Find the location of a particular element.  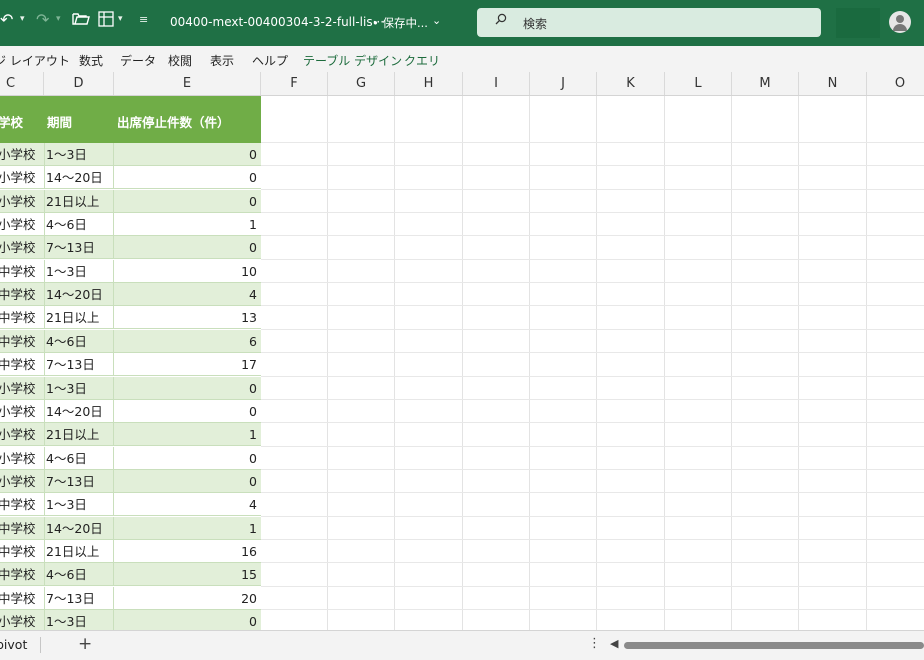

column-header-g: G is located at coordinates (361, 83).